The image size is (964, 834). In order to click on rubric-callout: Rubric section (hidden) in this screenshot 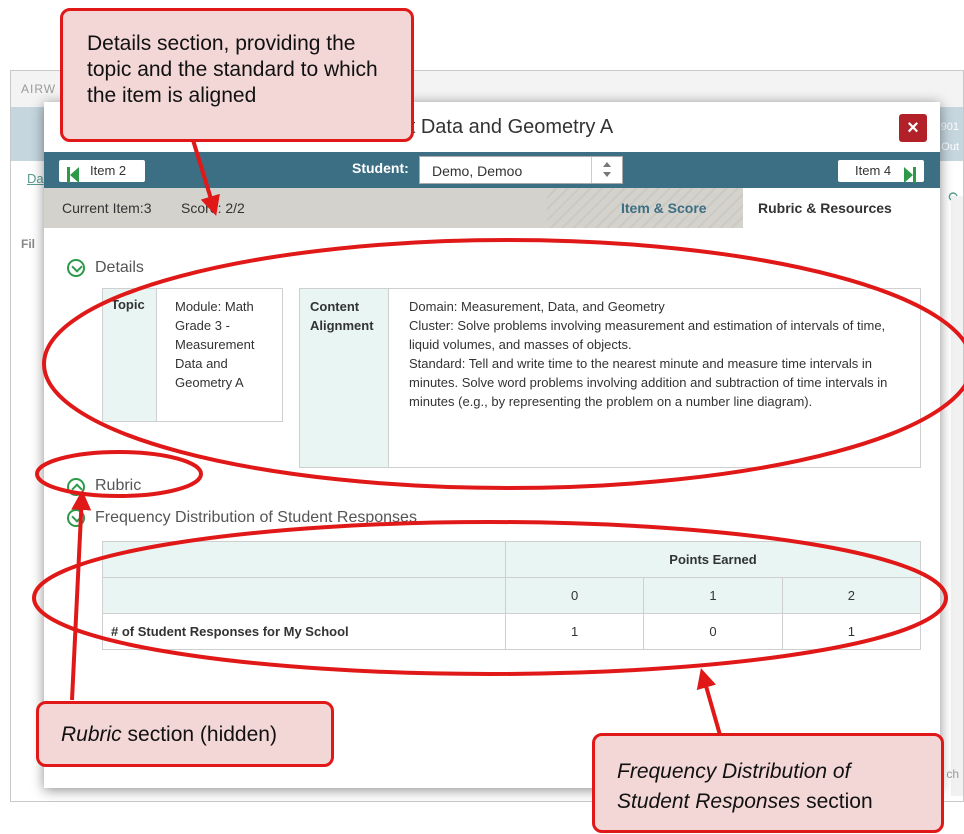, I will do `click(185, 734)`.